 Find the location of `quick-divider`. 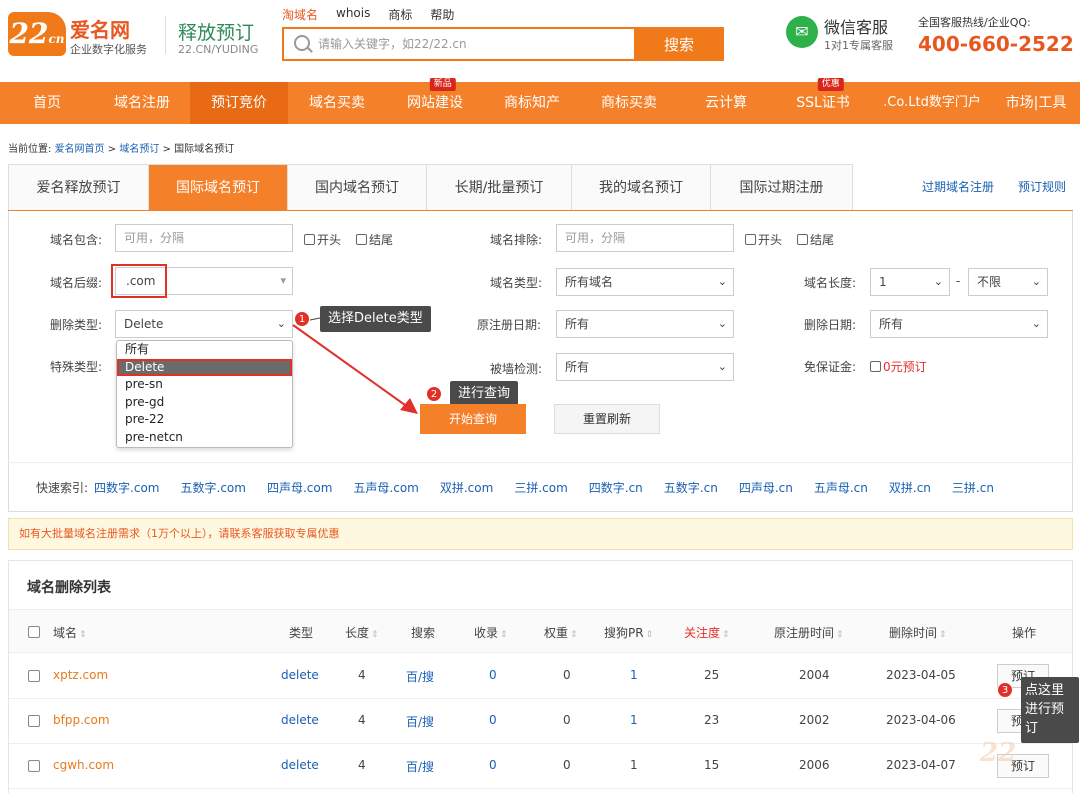

quick-divider is located at coordinates (540, 462).